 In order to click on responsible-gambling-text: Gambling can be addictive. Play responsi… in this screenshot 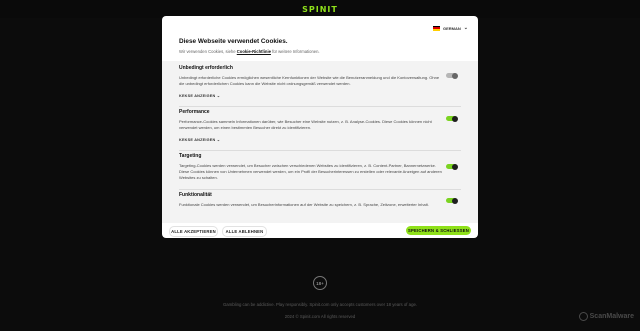, I will do `click(320, 304)`.